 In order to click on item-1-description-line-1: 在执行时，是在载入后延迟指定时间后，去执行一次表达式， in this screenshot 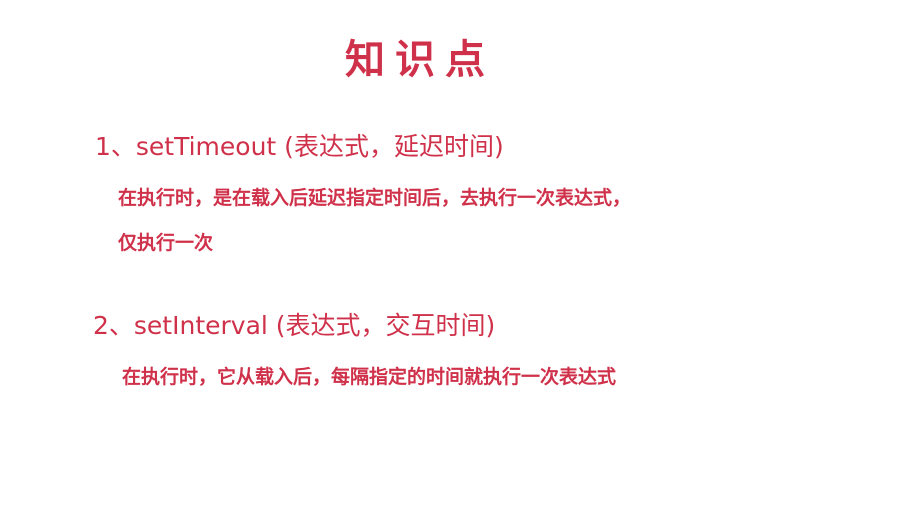, I will do `click(375, 198)`.